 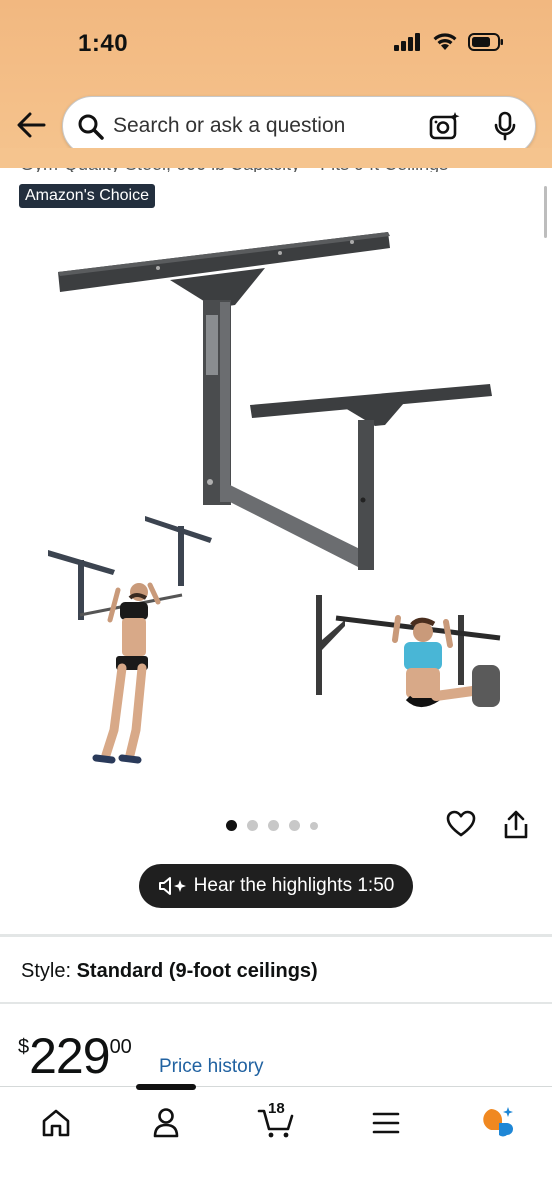 I want to click on price-whole: 229, so click(x=69, y=1056).